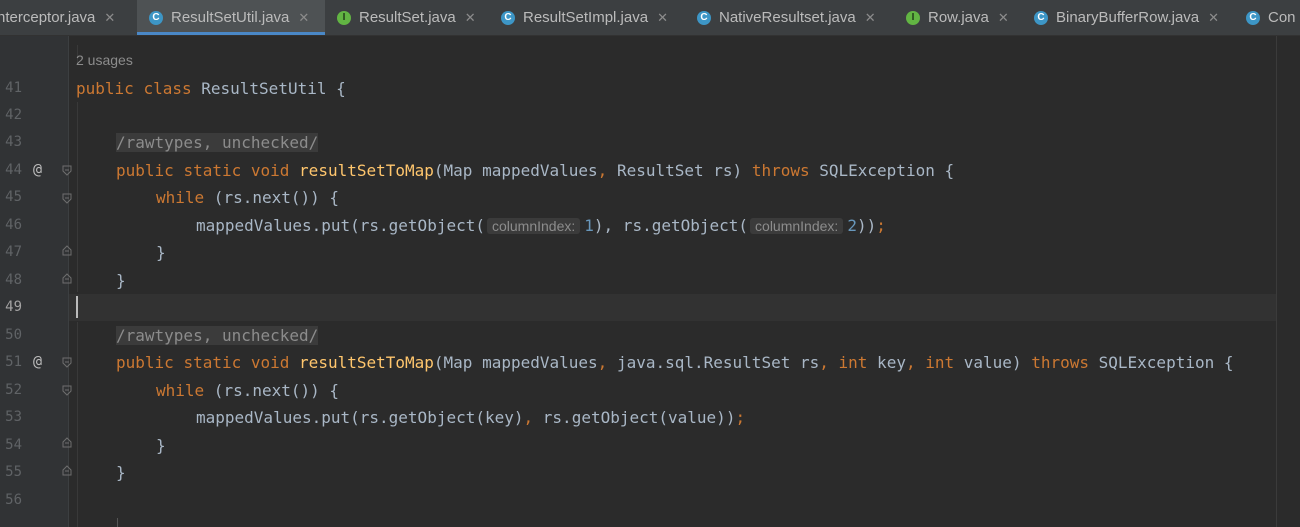  What do you see at coordinates (886, 362) in the screenshot?
I see `code-text: key` at bounding box center [886, 362].